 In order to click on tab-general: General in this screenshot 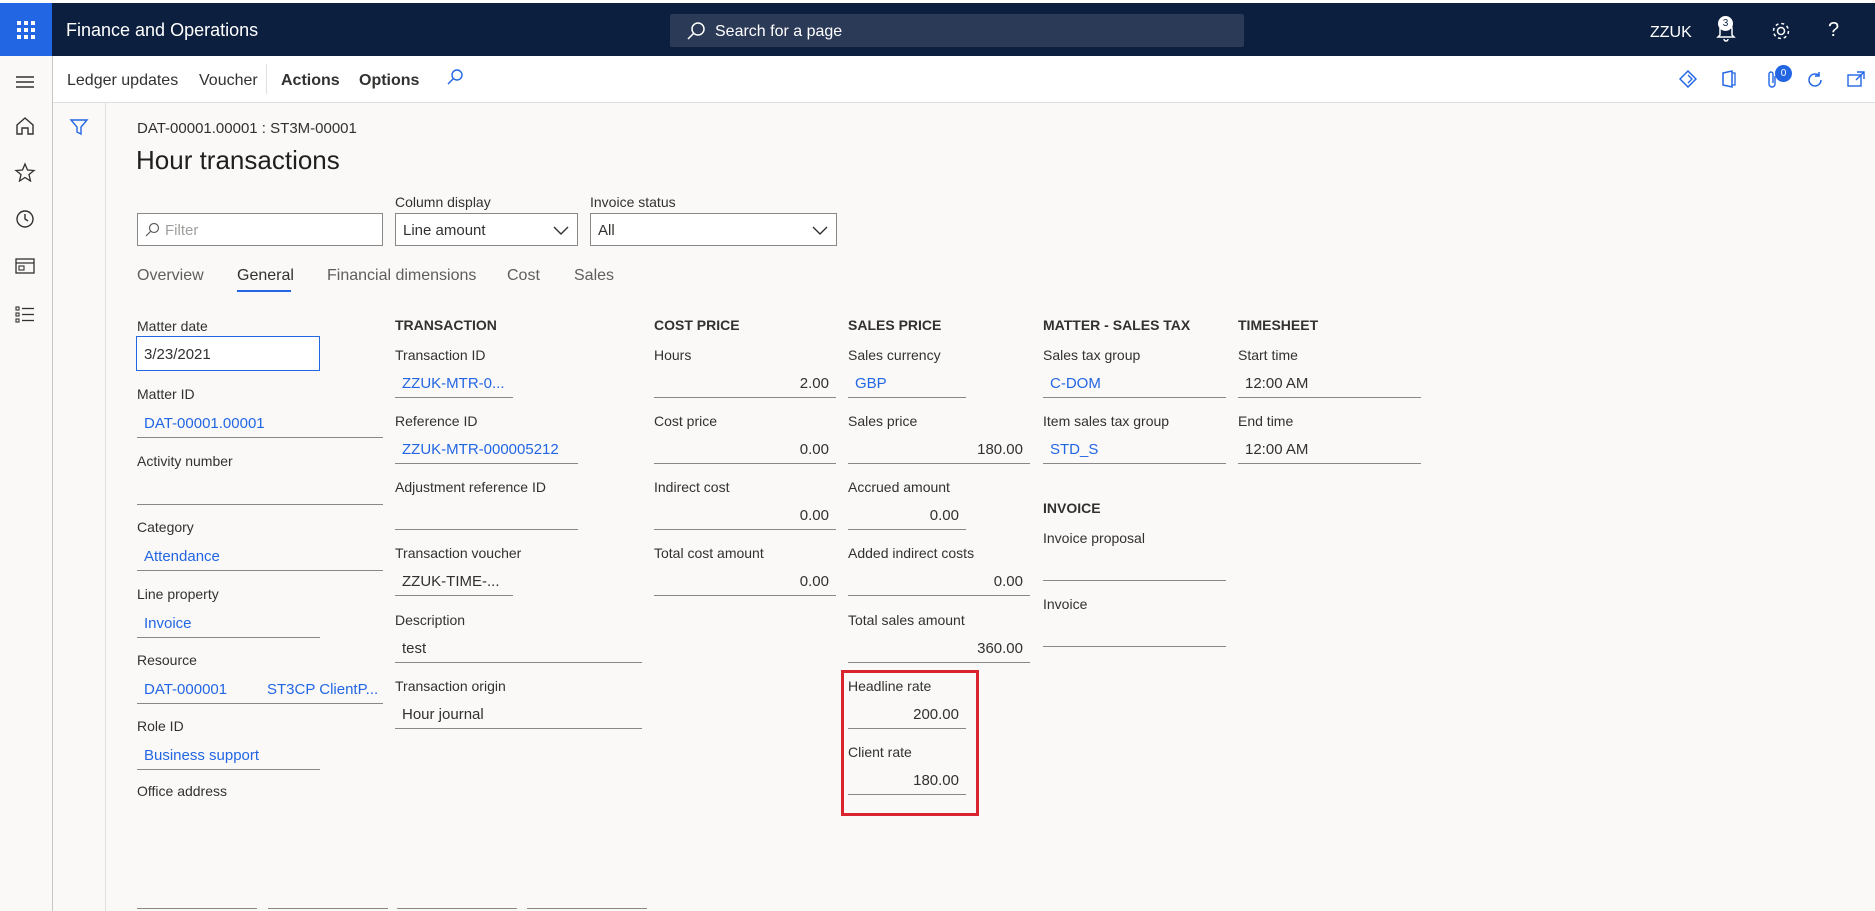, I will do `click(265, 276)`.